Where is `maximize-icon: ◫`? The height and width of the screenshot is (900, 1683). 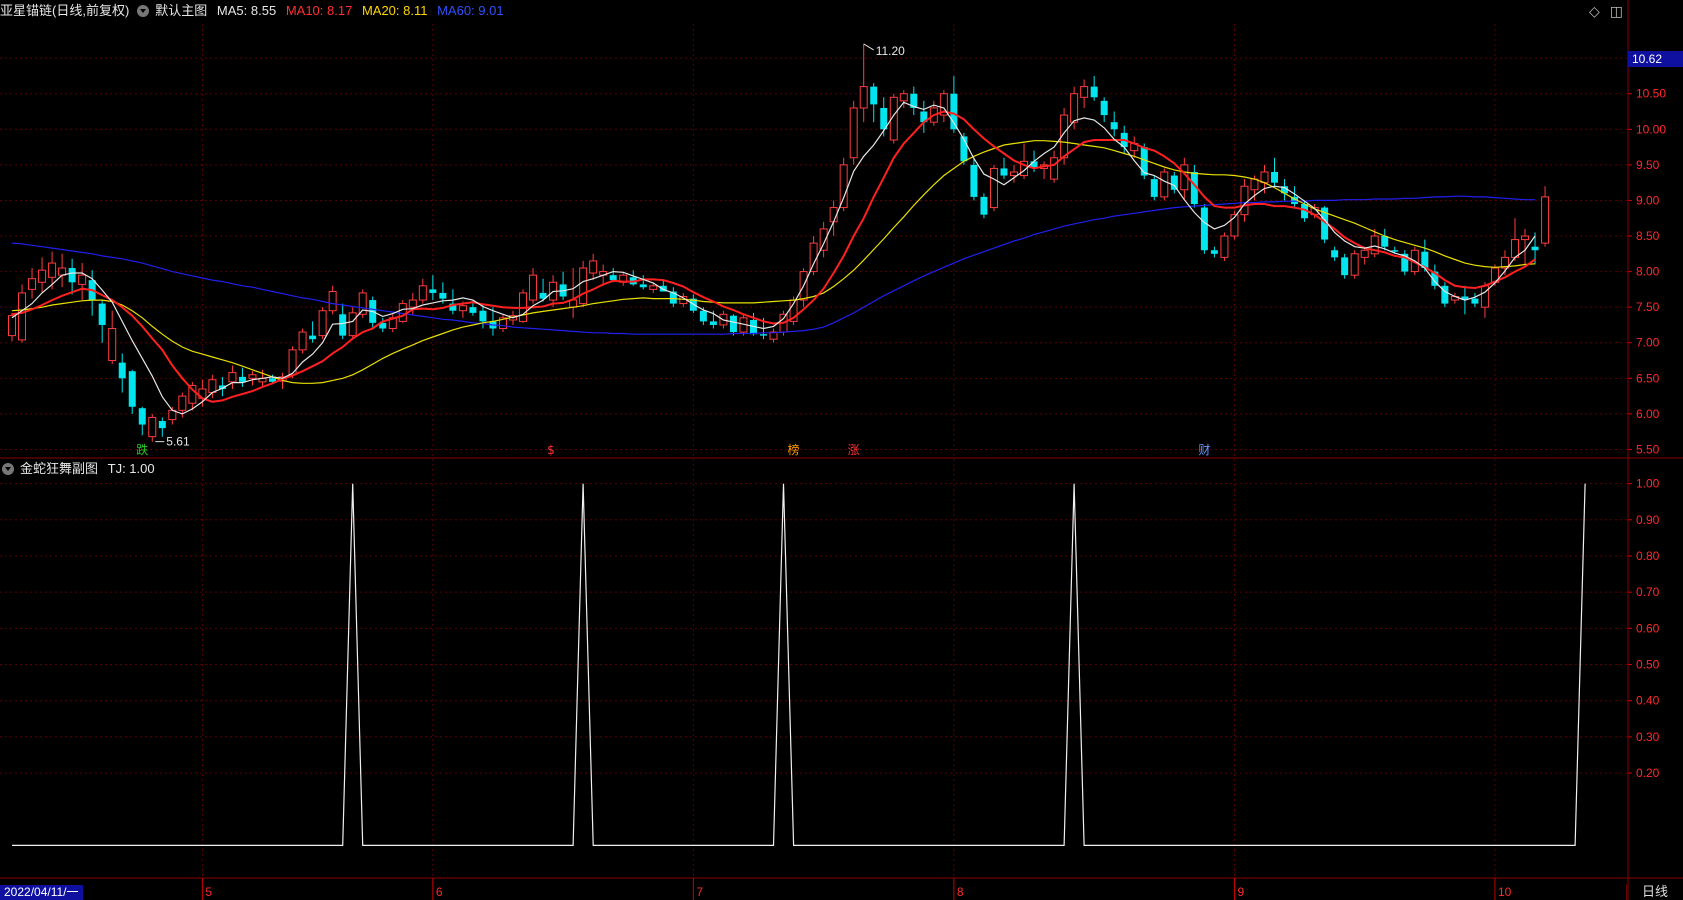
maximize-icon: ◫ is located at coordinates (1616, 11).